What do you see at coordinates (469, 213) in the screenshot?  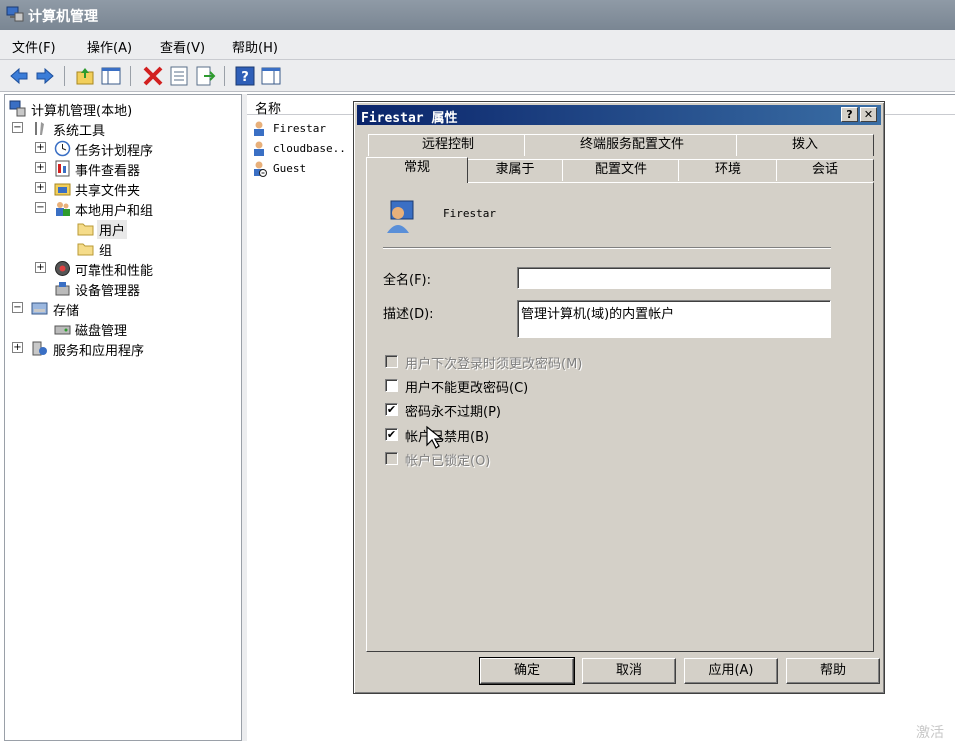 I see `username-label: Firestar` at bounding box center [469, 213].